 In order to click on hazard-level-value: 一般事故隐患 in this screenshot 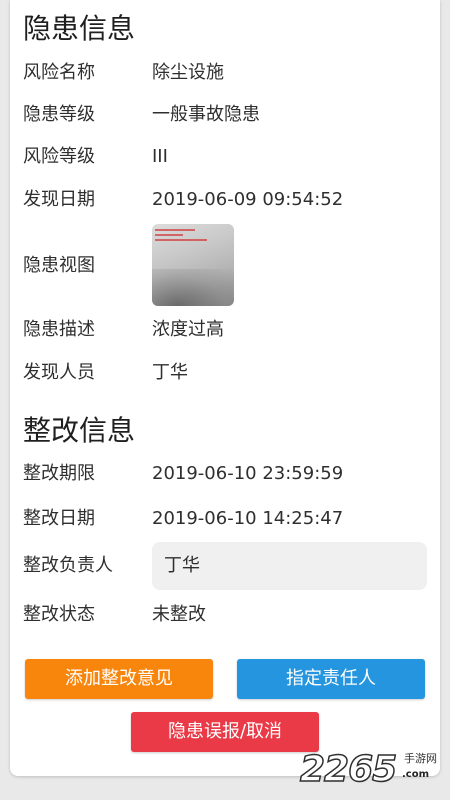, I will do `click(206, 114)`.